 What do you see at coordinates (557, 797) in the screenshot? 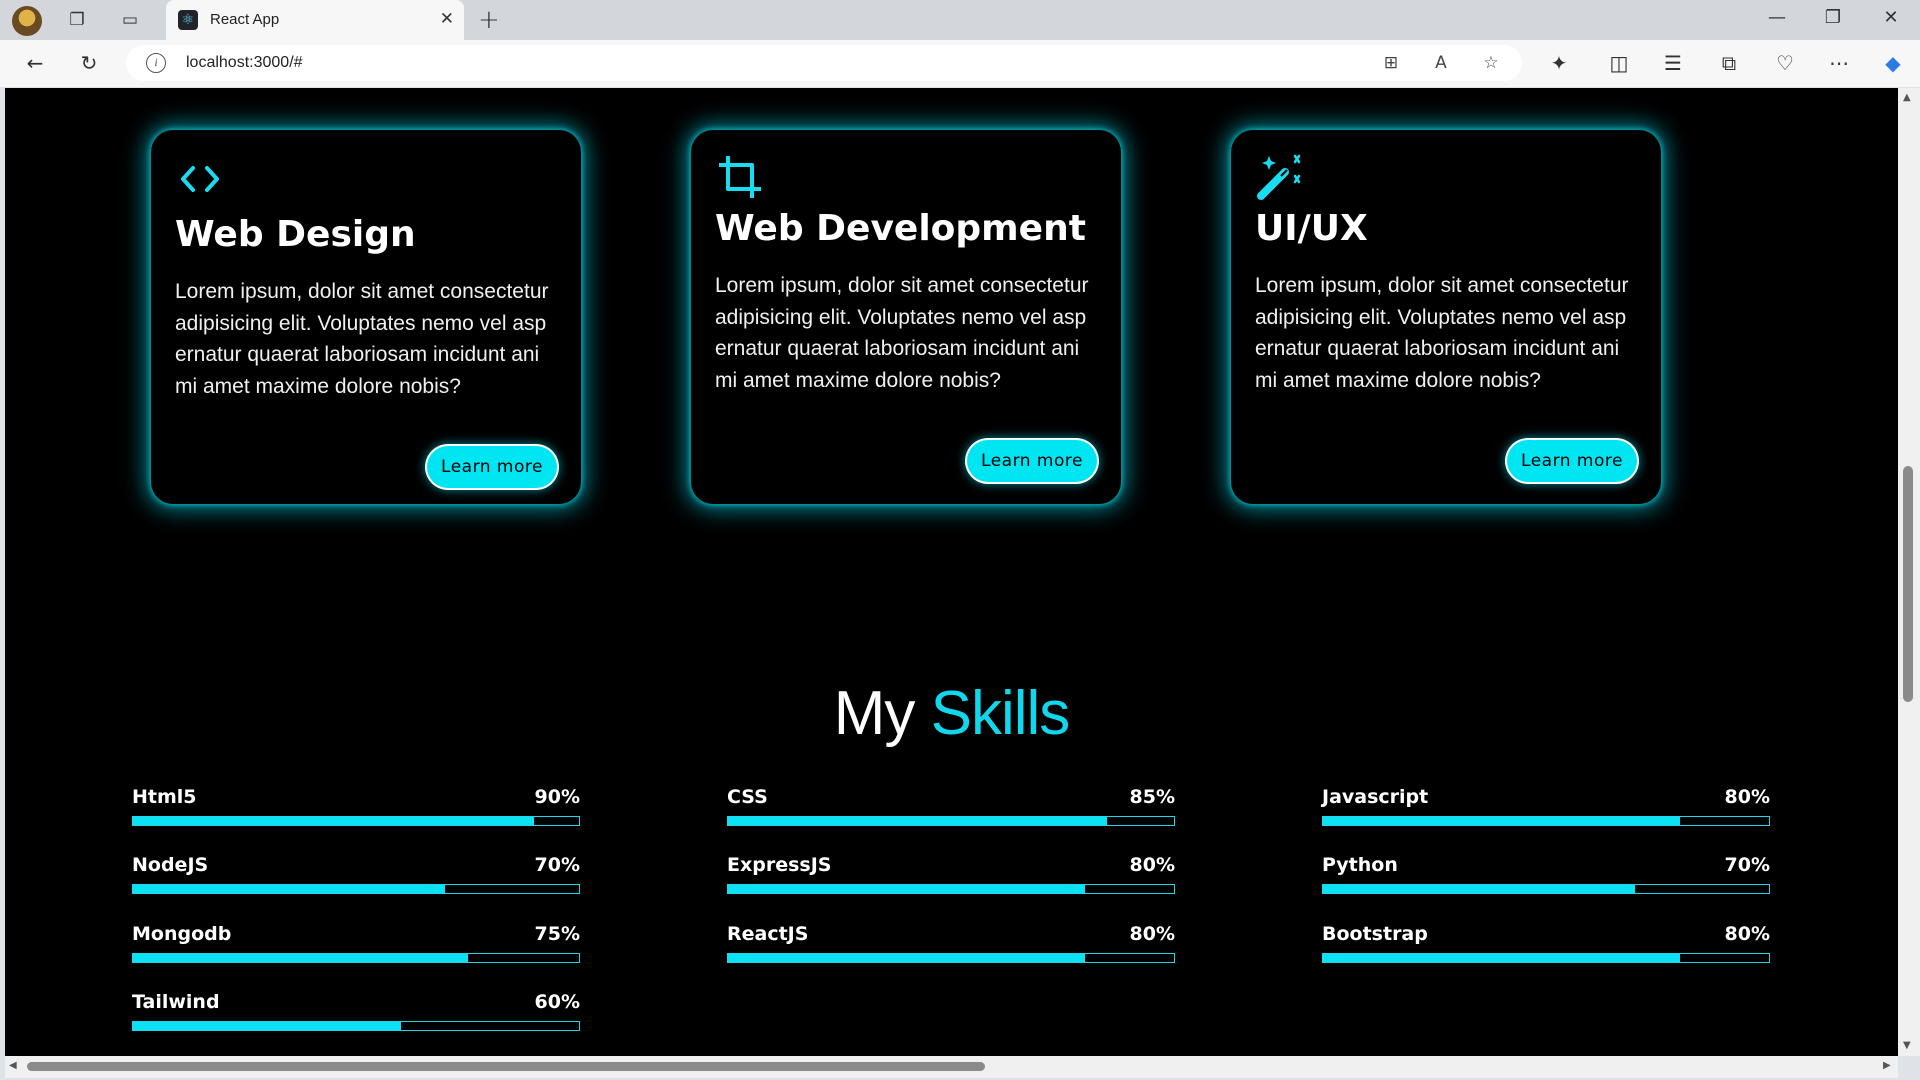
I see `skill-percent: 90%` at bounding box center [557, 797].